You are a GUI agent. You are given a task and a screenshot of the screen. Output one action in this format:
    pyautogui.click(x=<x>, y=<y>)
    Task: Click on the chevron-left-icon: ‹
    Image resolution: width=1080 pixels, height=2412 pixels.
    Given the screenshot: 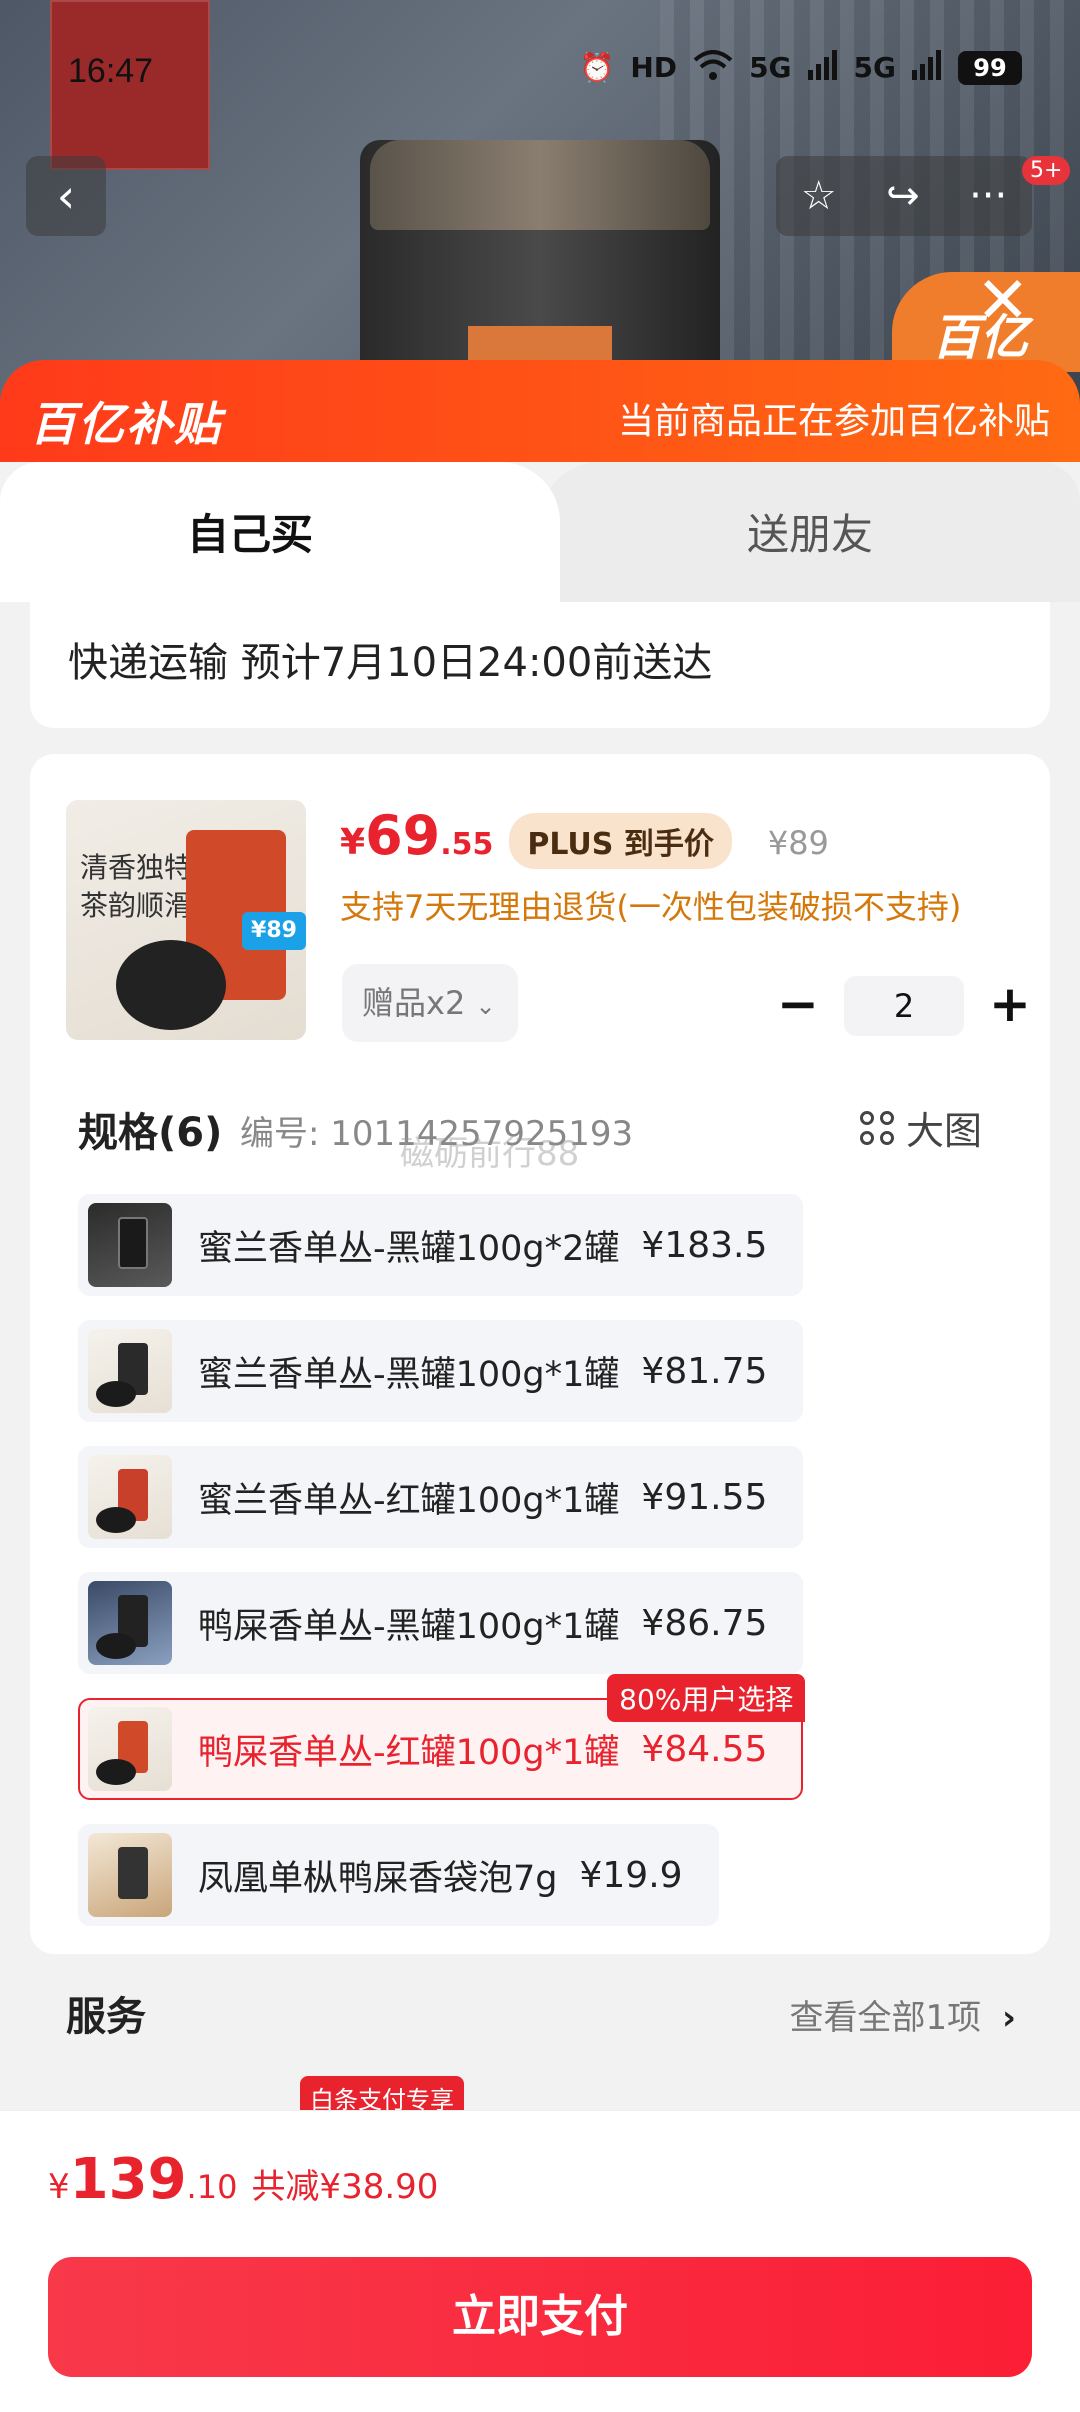 What is the action you would take?
    pyautogui.click(x=66, y=196)
    